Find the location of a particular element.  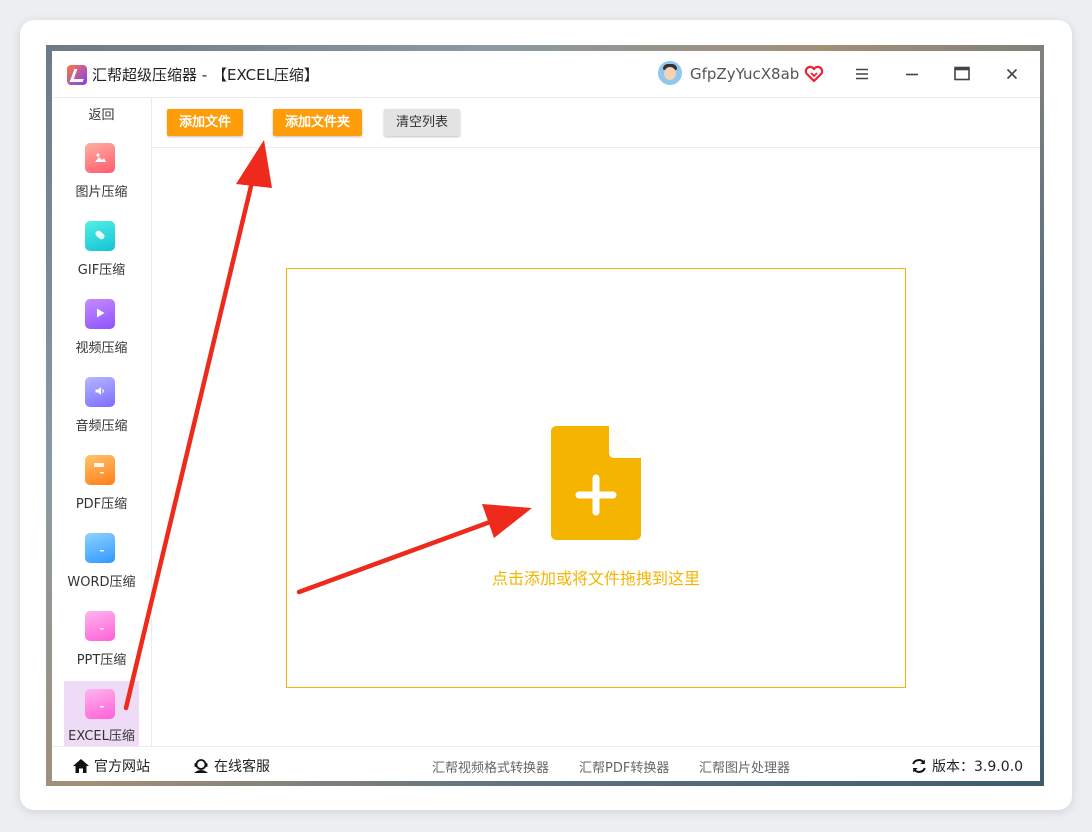

sidebar-item-ppt: PPT压缩 is located at coordinates (101, 647).